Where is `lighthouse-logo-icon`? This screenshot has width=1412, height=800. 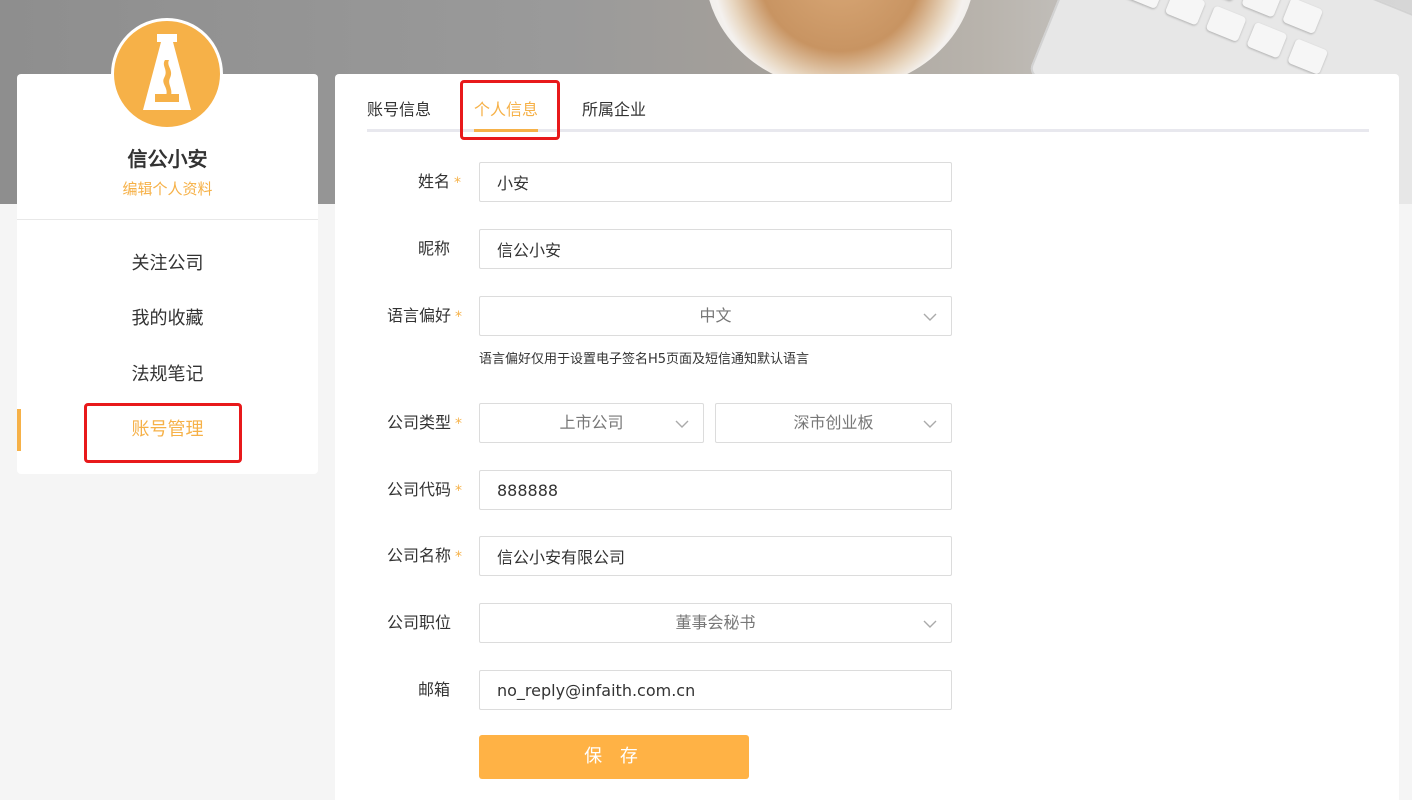 lighthouse-logo-icon is located at coordinates (167, 72).